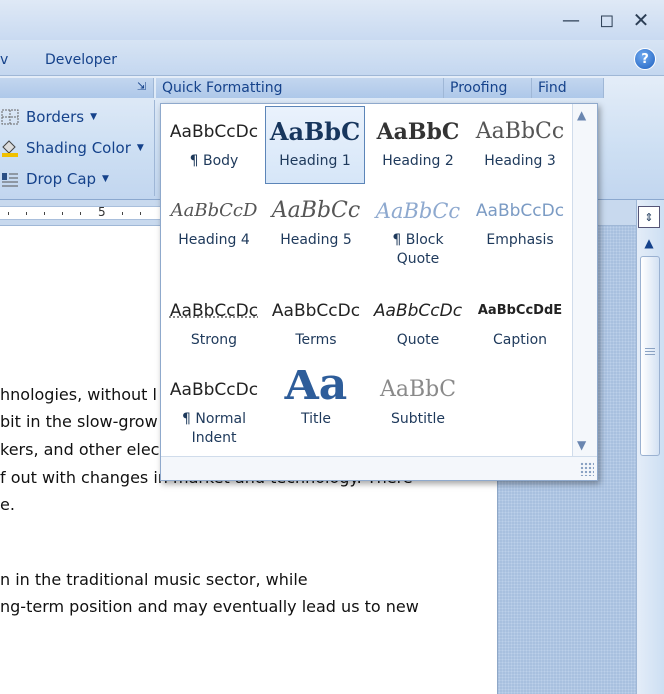 Image resolution: width=664 pixels, height=694 pixels. I want to click on scroll-thumb, so click(650, 356).